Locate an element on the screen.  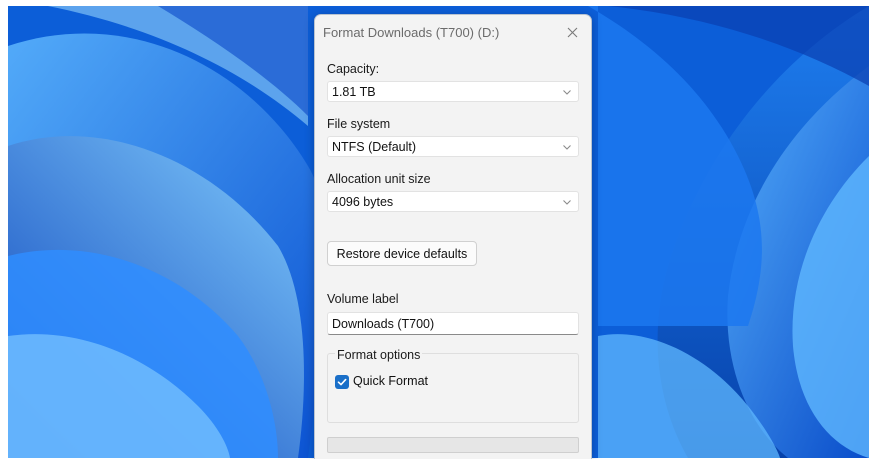
allocation-dropdown: 4096 bytes is located at coordinates (453, 201).